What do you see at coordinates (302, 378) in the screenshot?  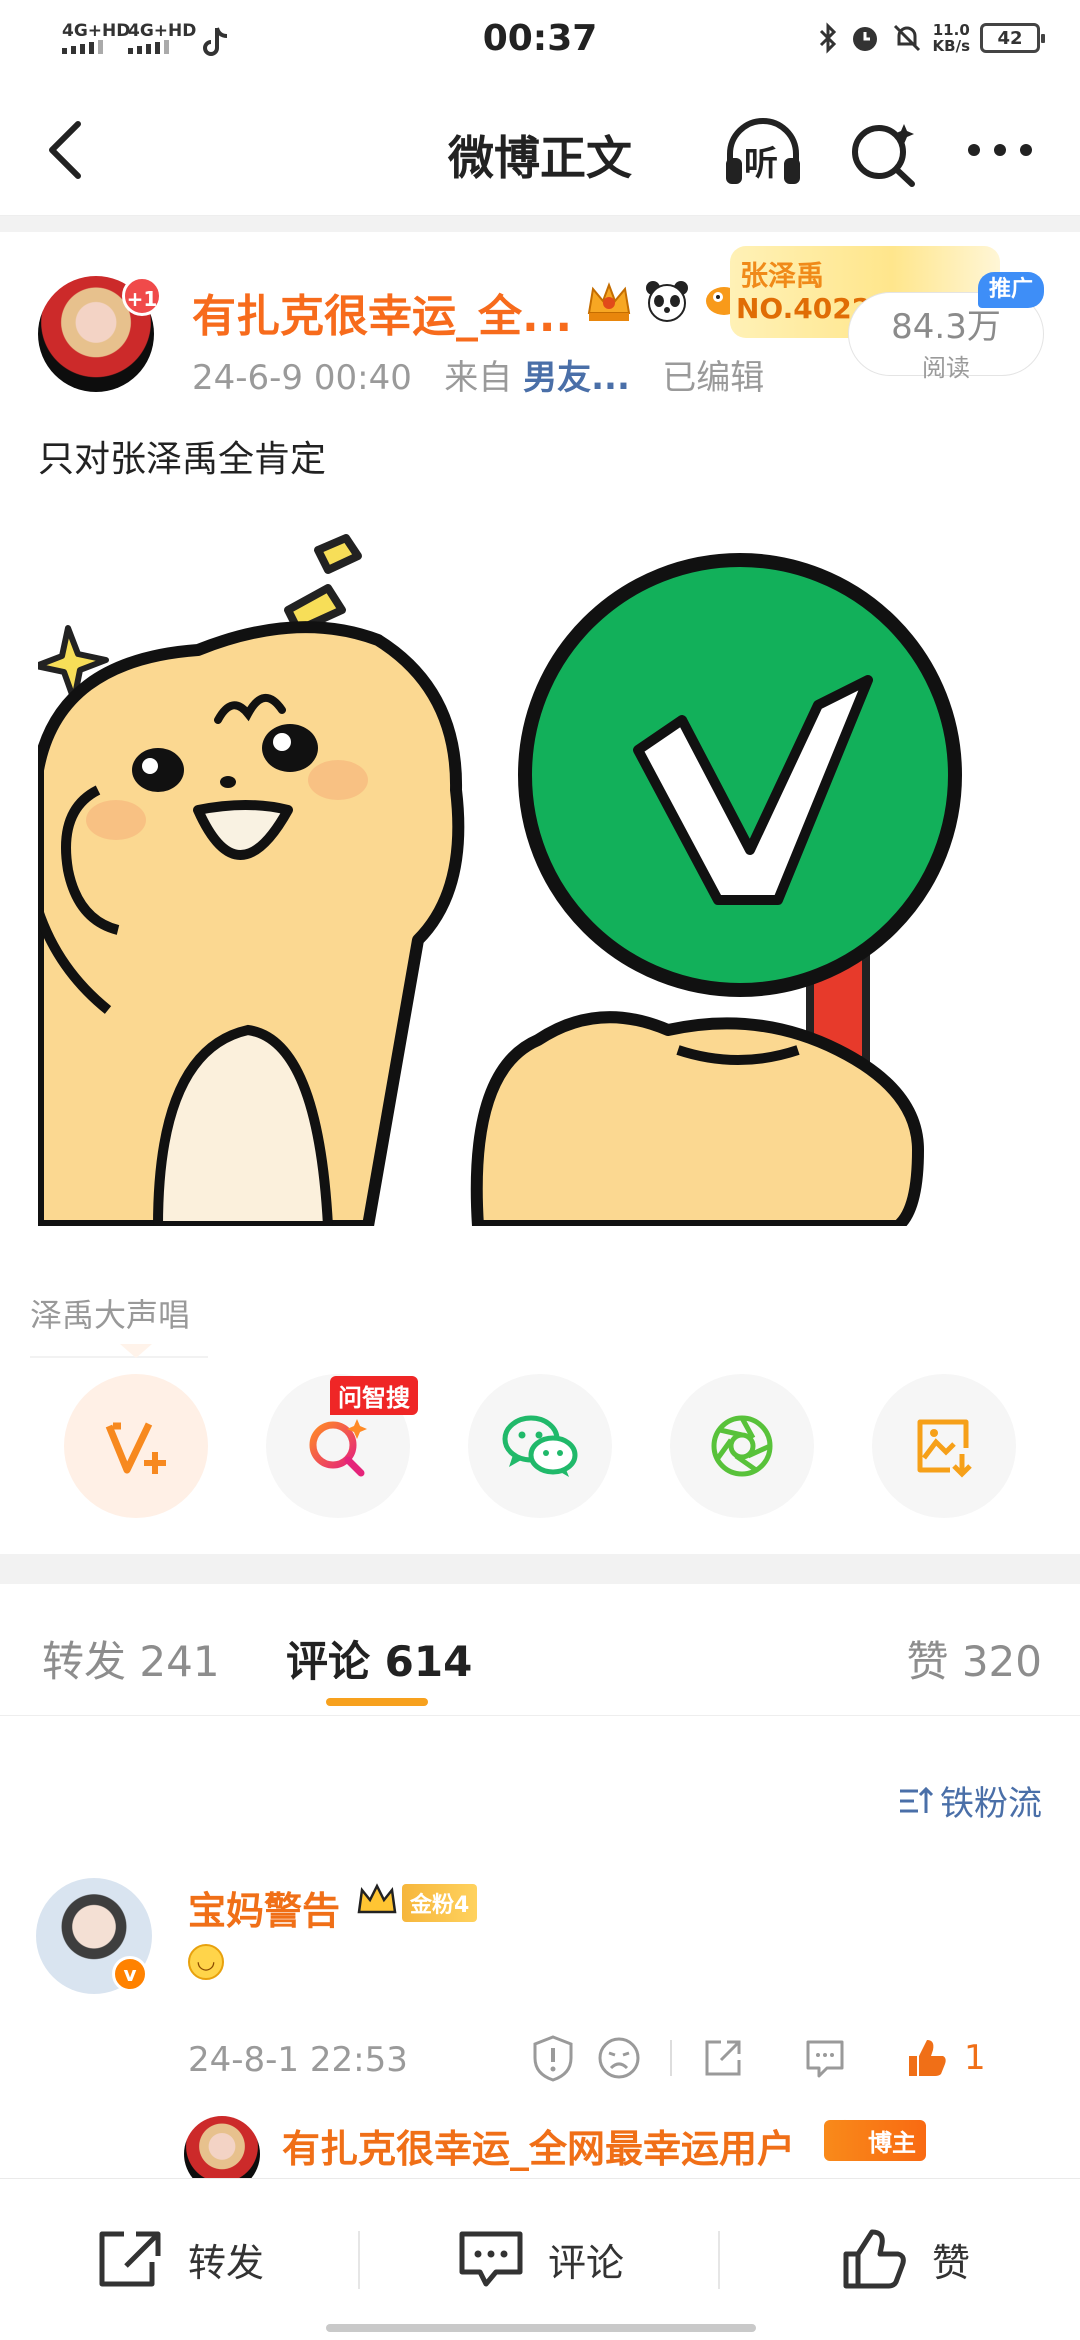 I see `post-time: 24-6-9 00:40` at bounding box center [302, 378].